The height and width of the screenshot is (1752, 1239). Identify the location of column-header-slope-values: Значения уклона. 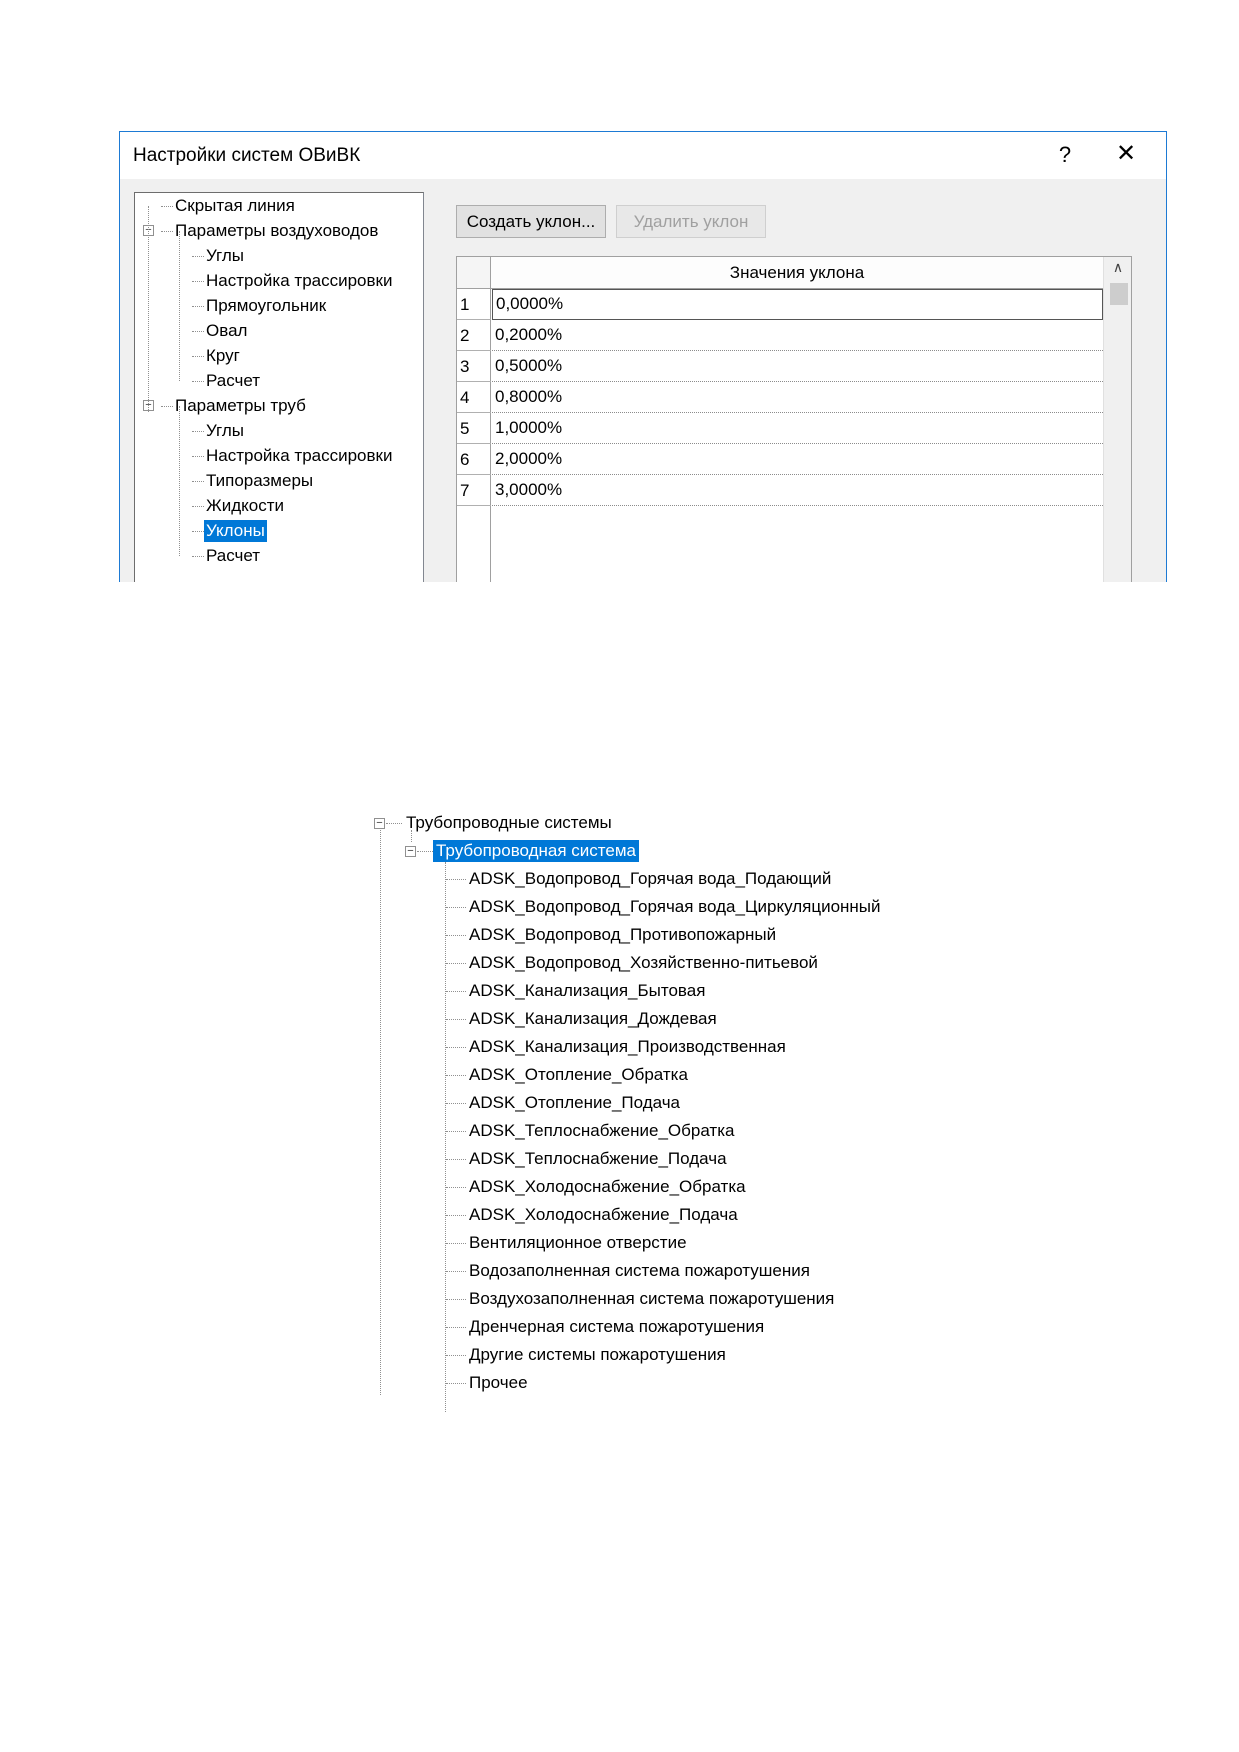
(797, 273).